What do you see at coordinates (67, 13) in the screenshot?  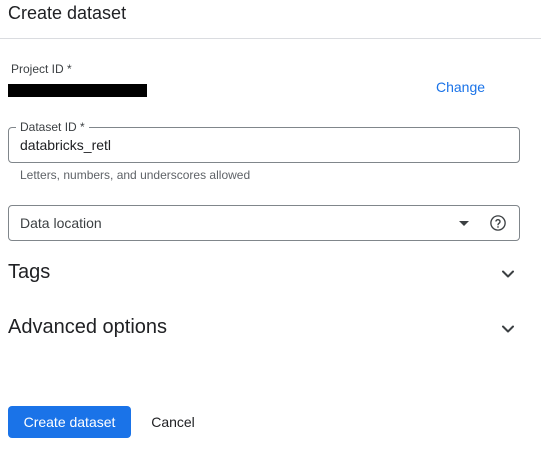 I see `page-title: Create dataset` at bounding box center [67, 13].